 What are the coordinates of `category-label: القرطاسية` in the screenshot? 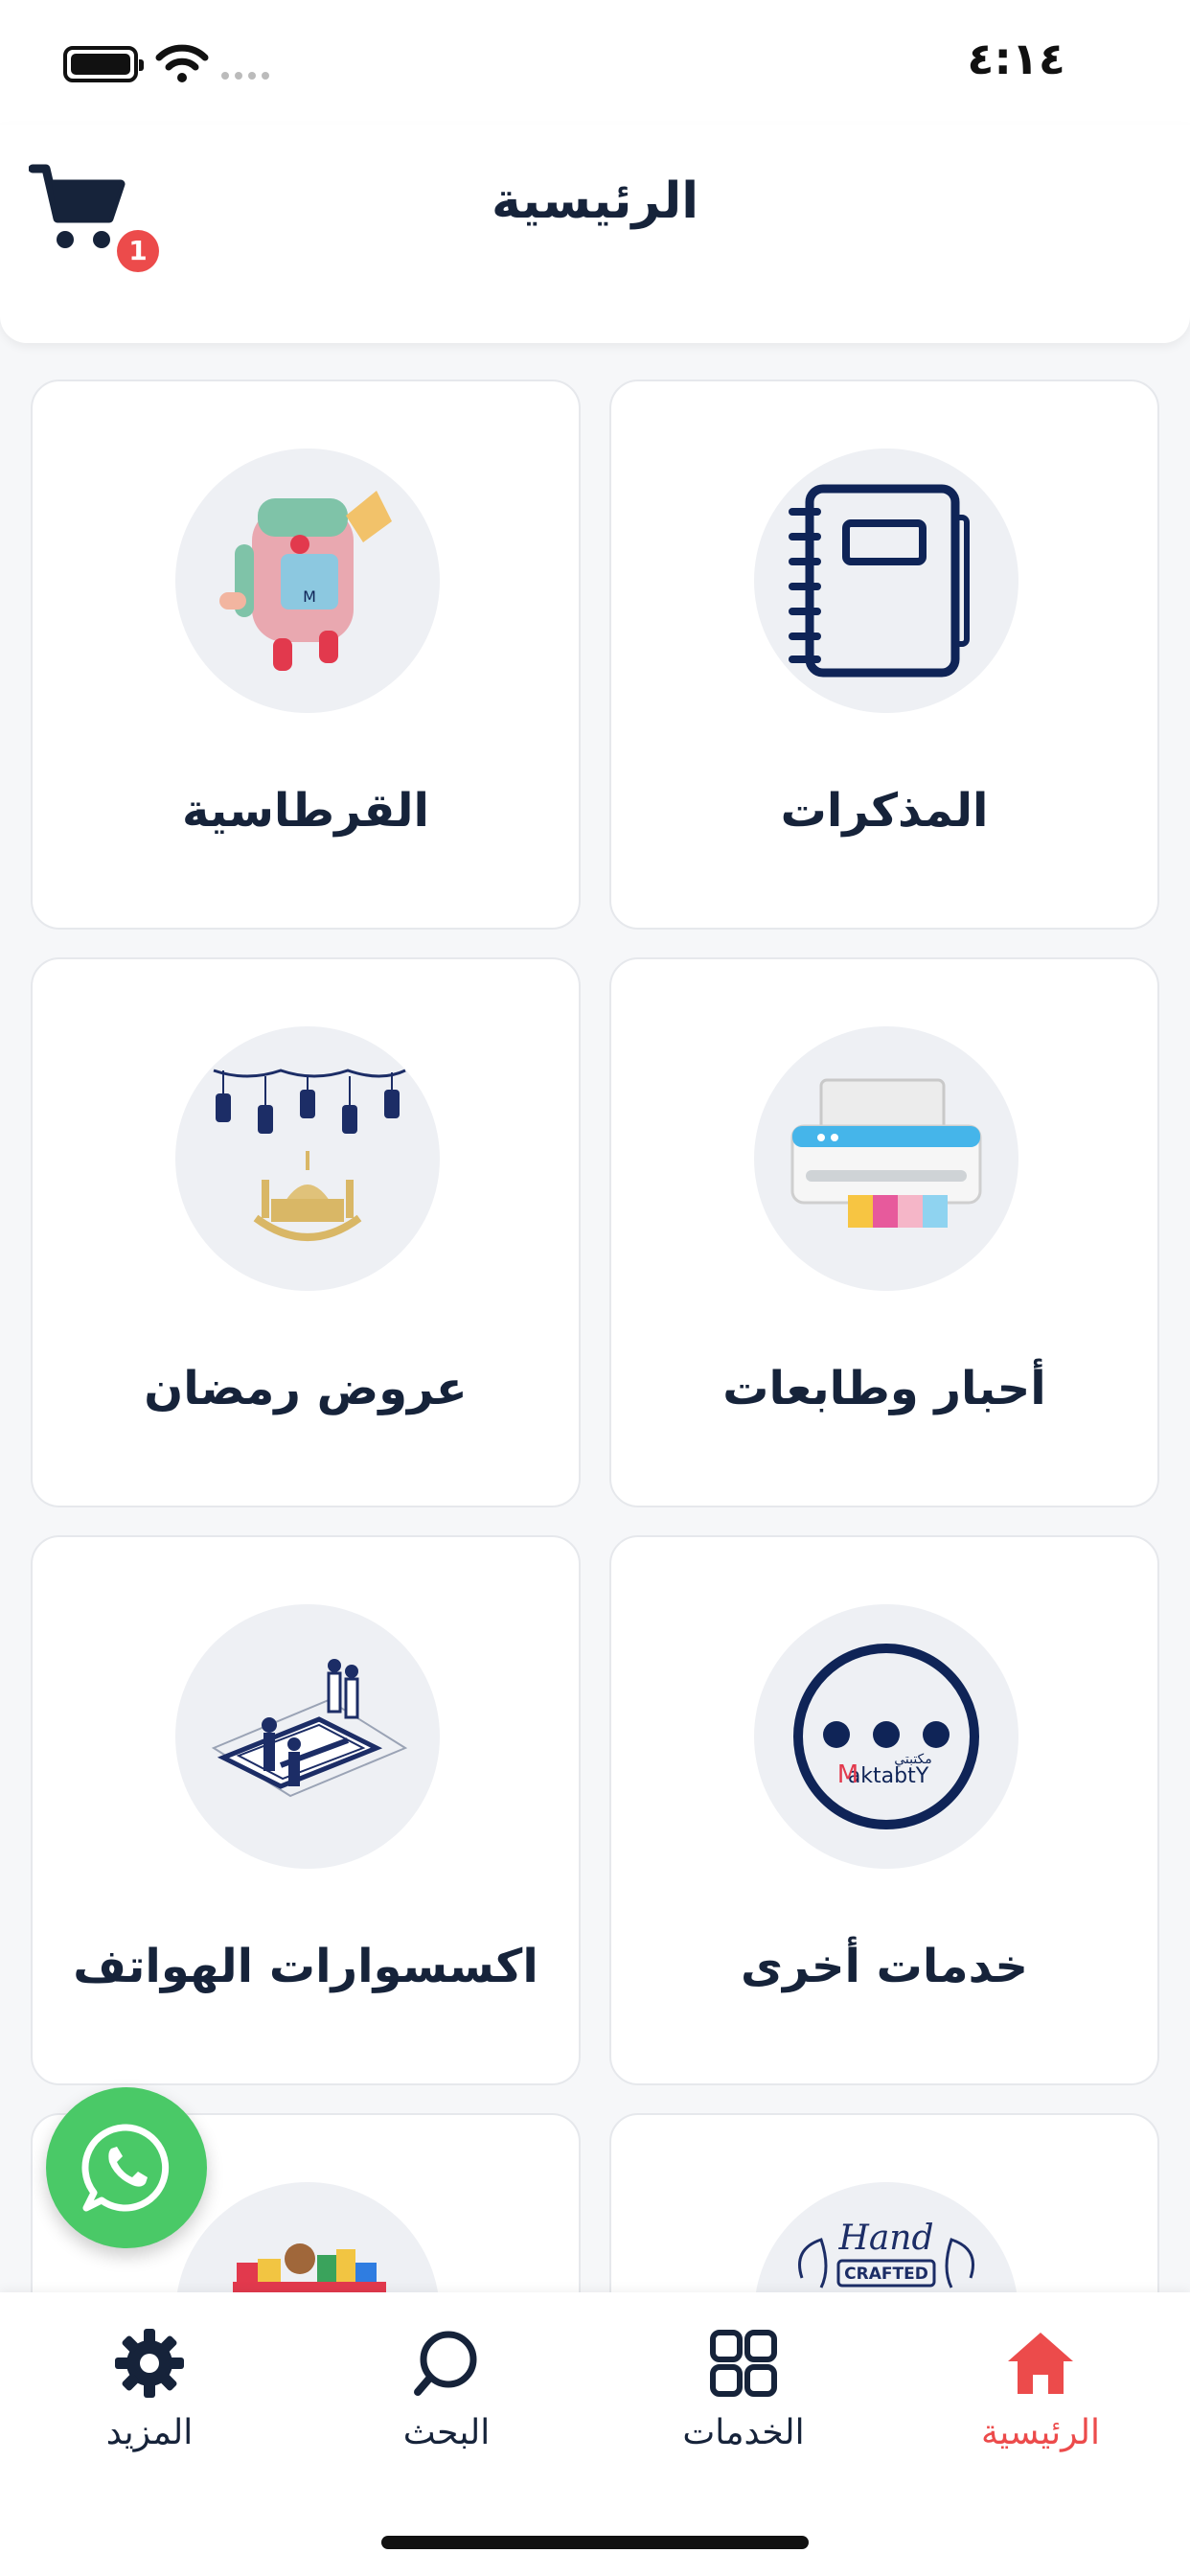 It's located at (305, 811).